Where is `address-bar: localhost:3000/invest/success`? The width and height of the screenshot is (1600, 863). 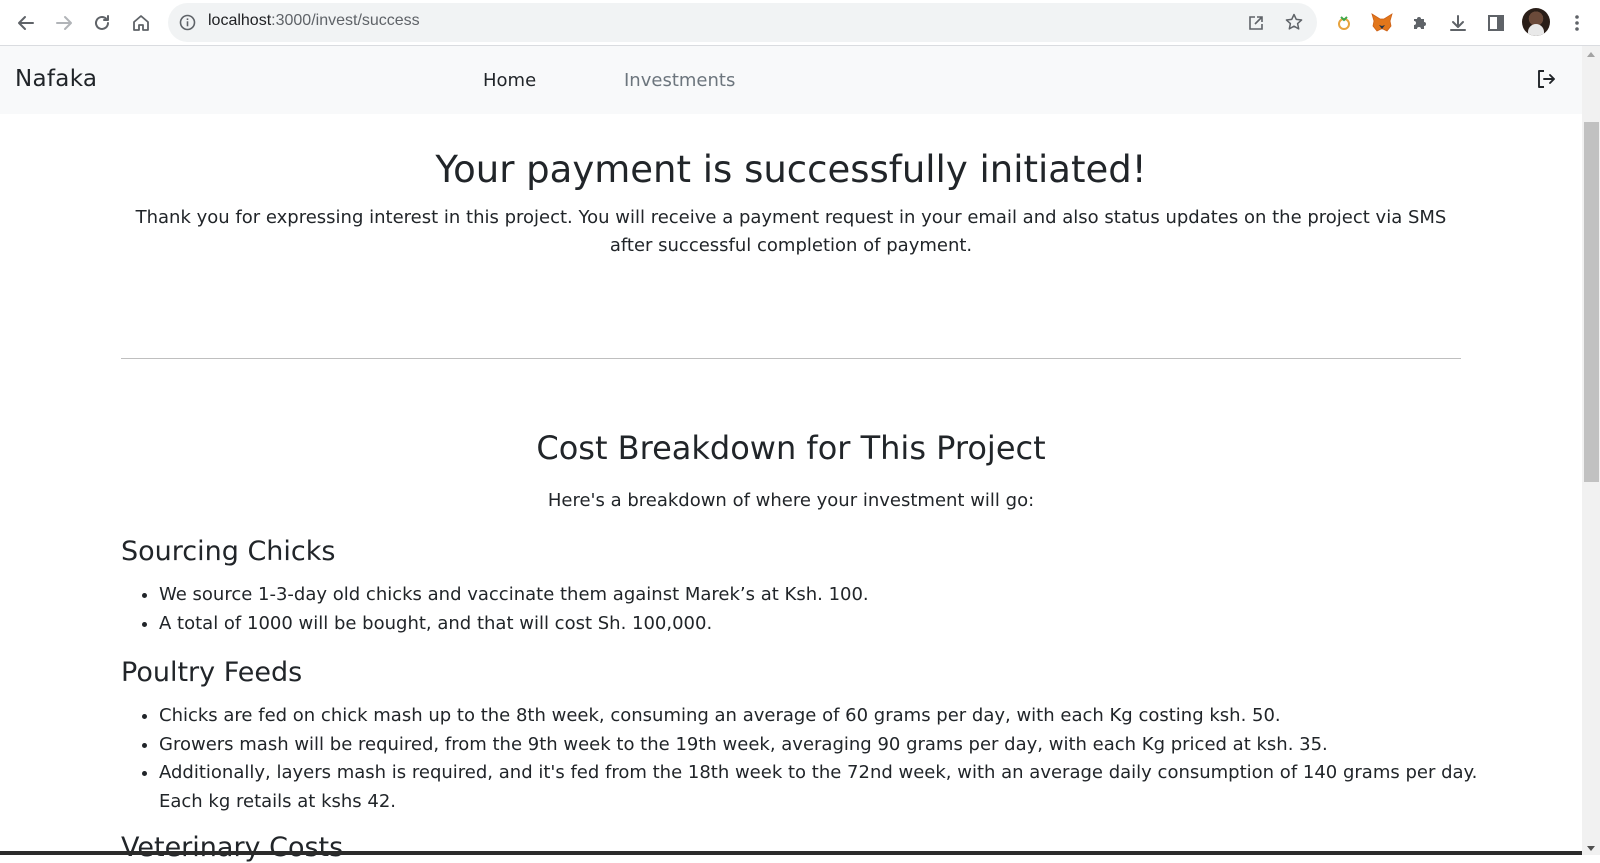 address-bar: localhost:3000/invest/success is located at coordinates (742, 22).